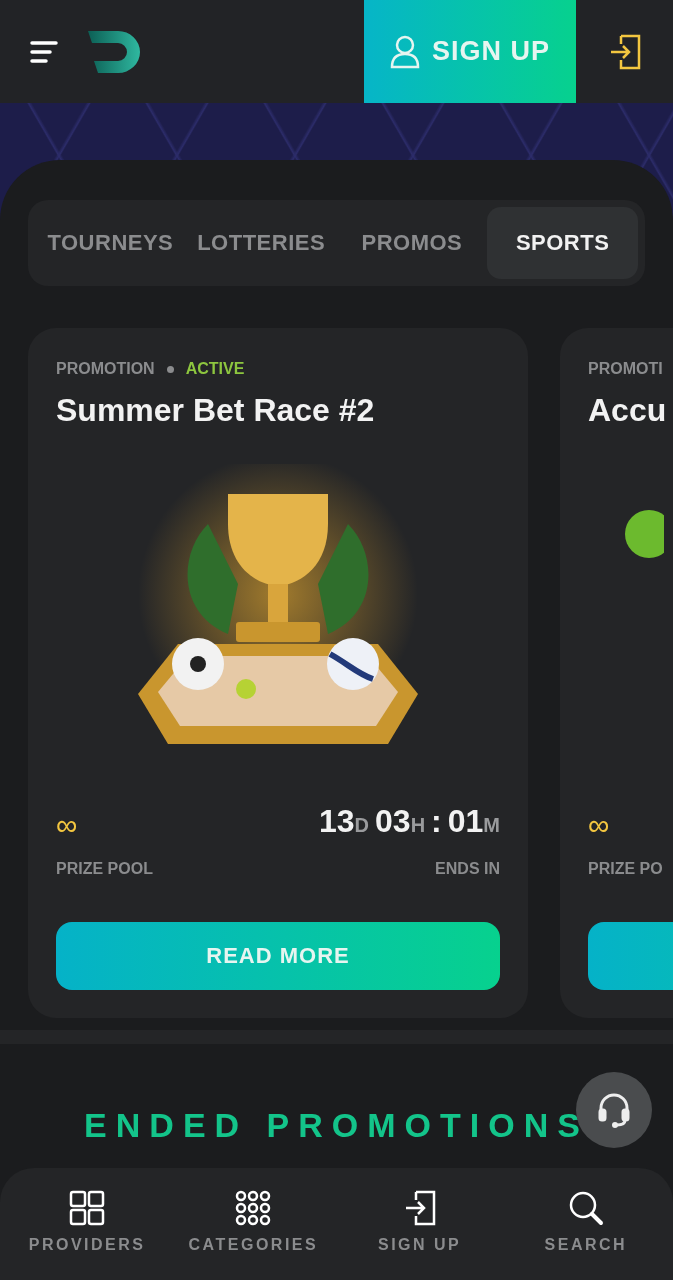  Describe the element at coordinates (405, 51) in the screenshot. I see `user-icon` at that location.